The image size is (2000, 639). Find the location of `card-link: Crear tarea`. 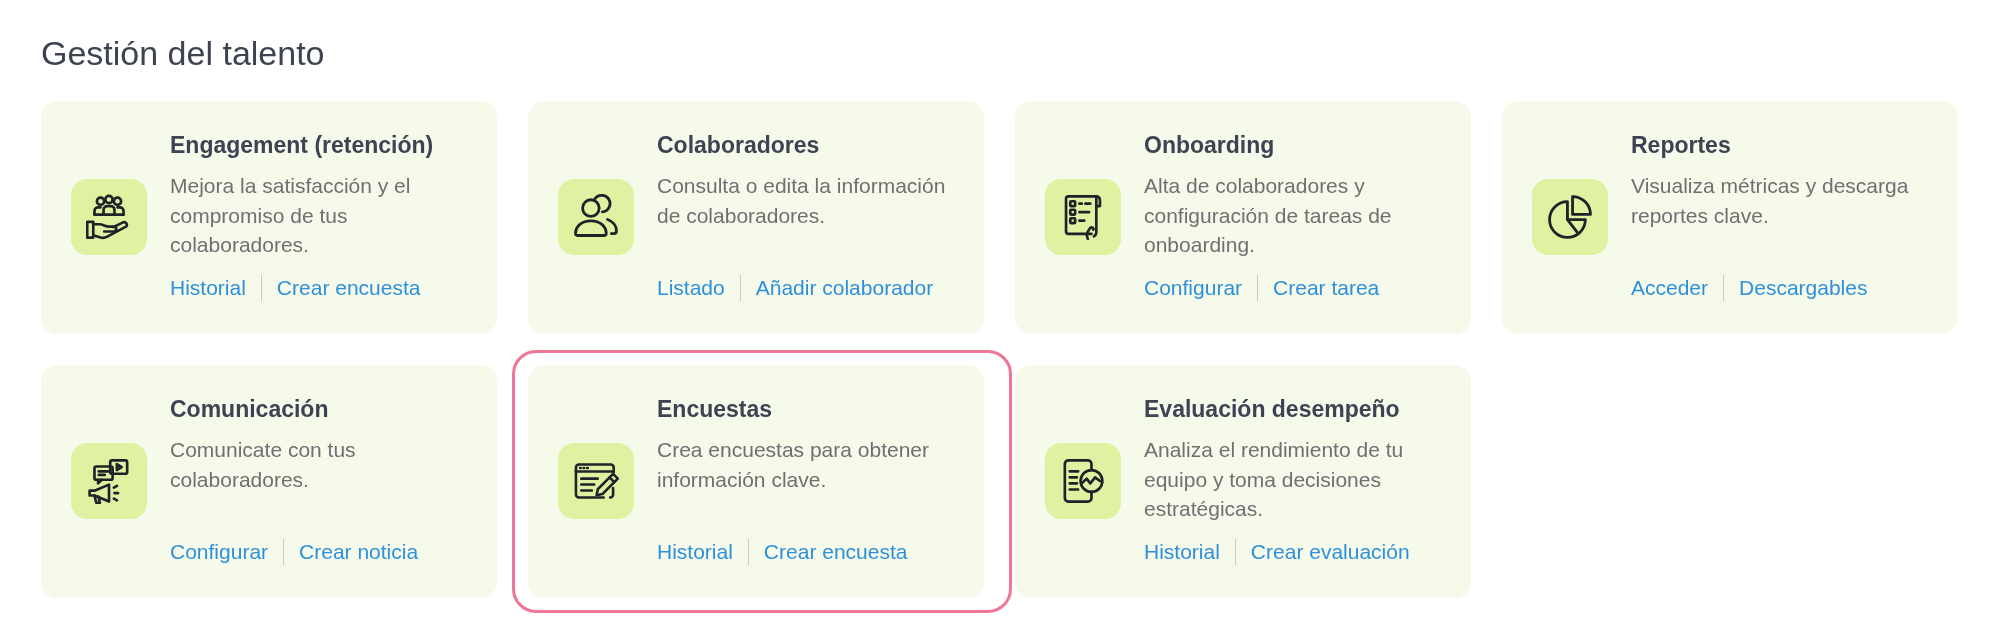

card-link: Crear tarea is located at coordinates (1326, 288).